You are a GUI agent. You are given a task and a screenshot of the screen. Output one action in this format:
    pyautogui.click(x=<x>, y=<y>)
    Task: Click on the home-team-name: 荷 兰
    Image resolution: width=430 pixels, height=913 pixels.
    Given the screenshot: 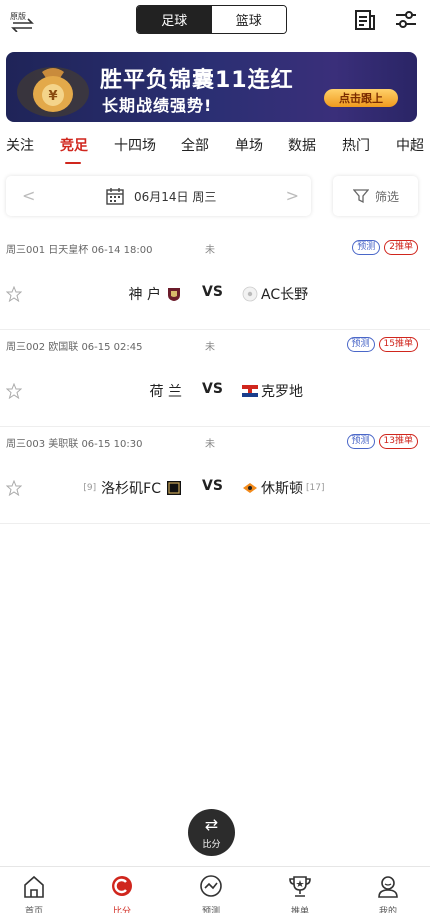 What is the action you would take?
    pyautogui.click(x=165, y=392)
    